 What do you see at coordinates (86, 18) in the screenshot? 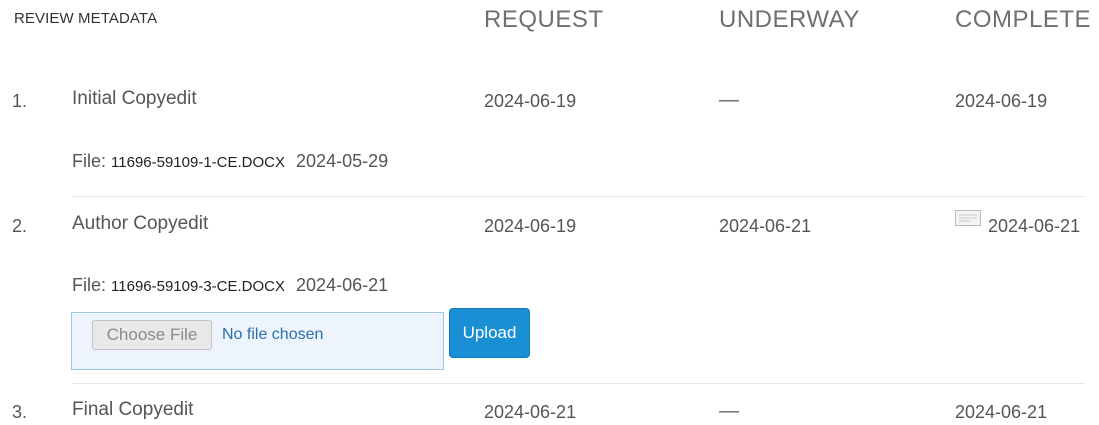
I see `review-metadata-heading: REVIEW METADATA` at bounding box center [86, 18].